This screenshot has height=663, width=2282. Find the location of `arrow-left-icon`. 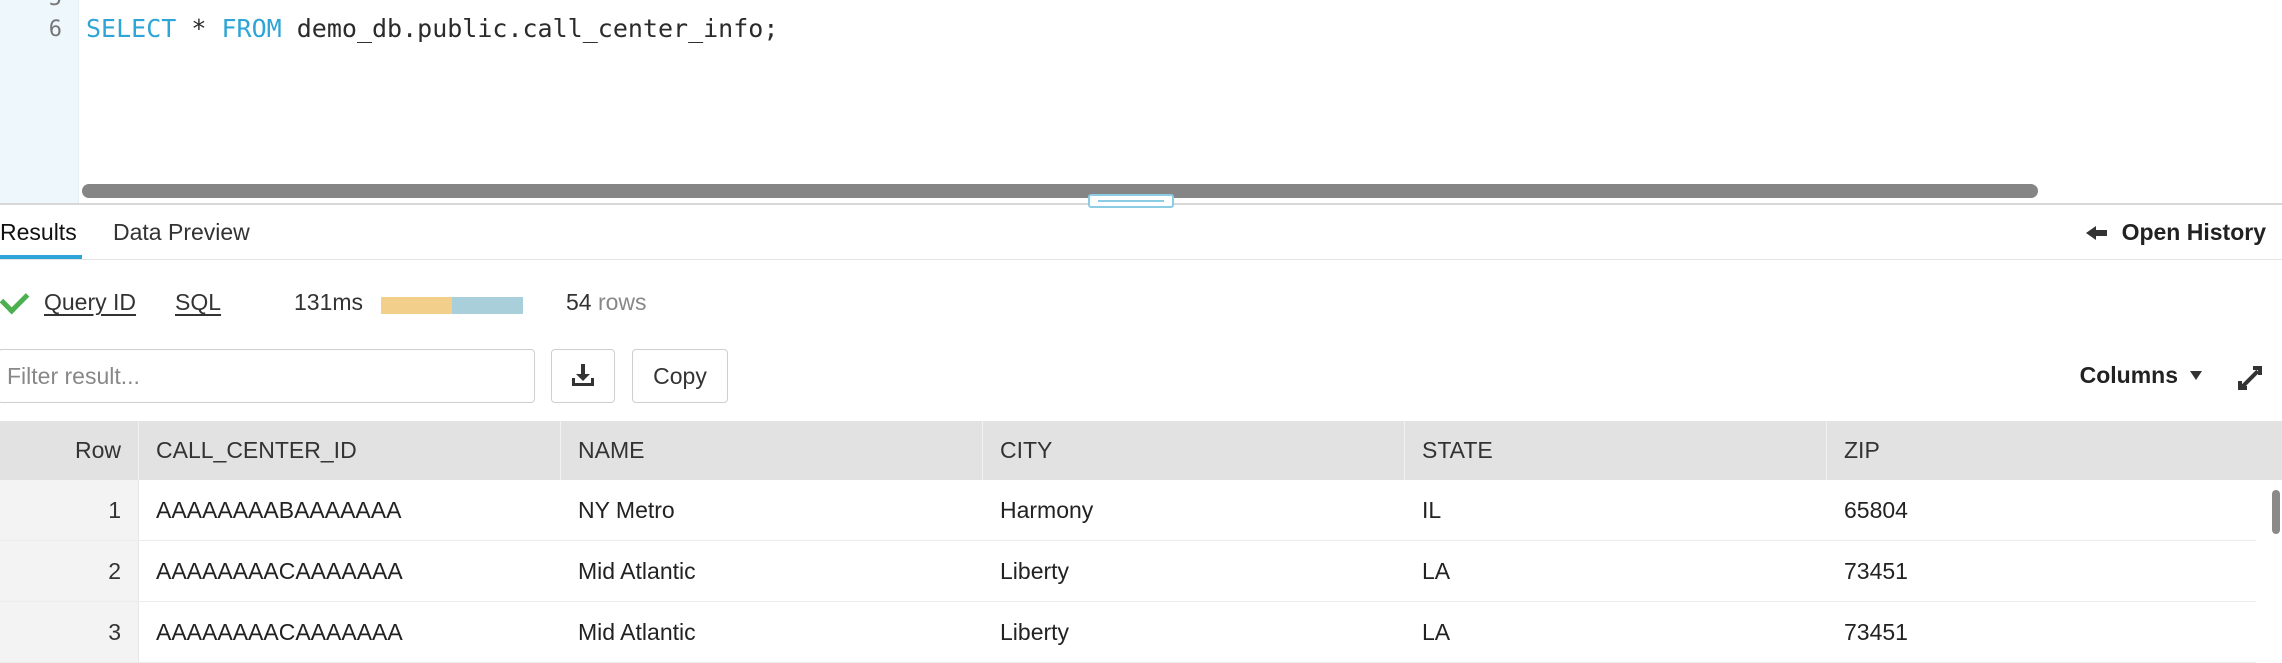

arrow-left-icon is located at coordinates (2096, 233).